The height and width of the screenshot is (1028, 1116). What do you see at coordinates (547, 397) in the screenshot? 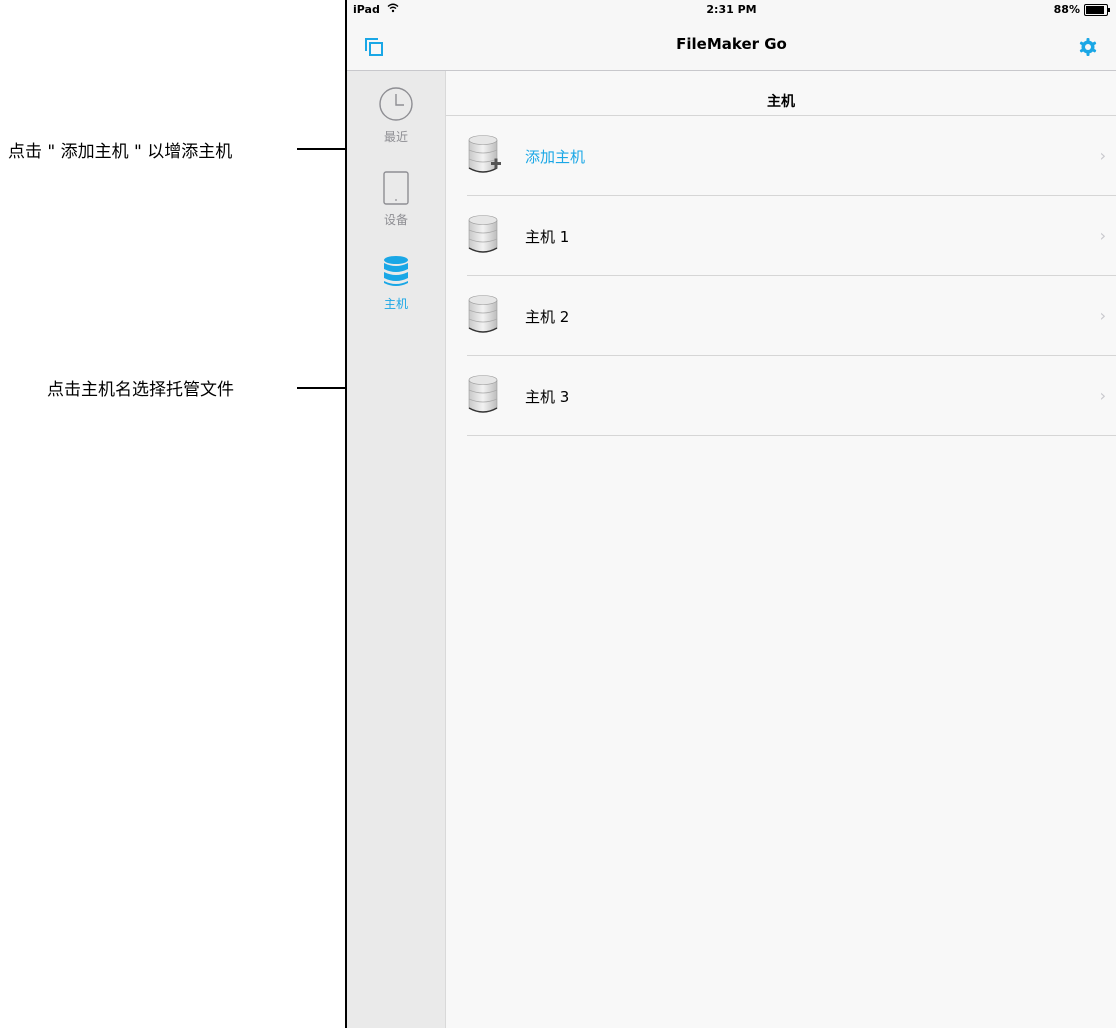
I see `host-label: 主机 3` at bounding box center [547, 397].